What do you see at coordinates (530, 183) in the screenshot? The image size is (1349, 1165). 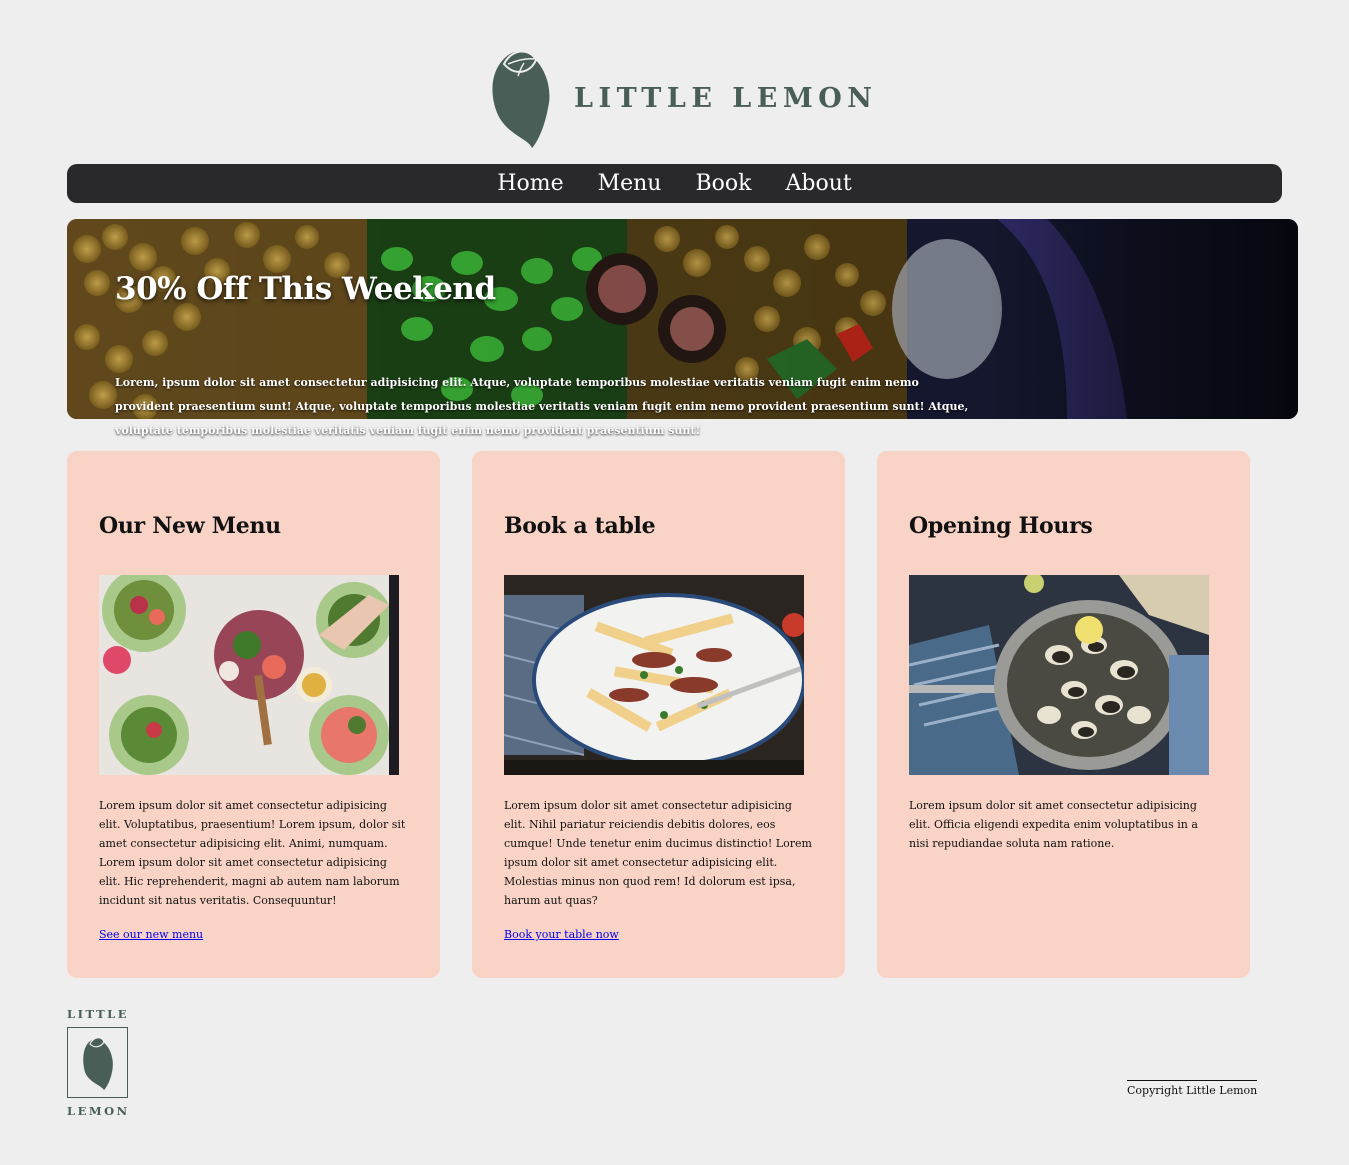 I see `nav-home: Home` at bounding box center [530, 183].